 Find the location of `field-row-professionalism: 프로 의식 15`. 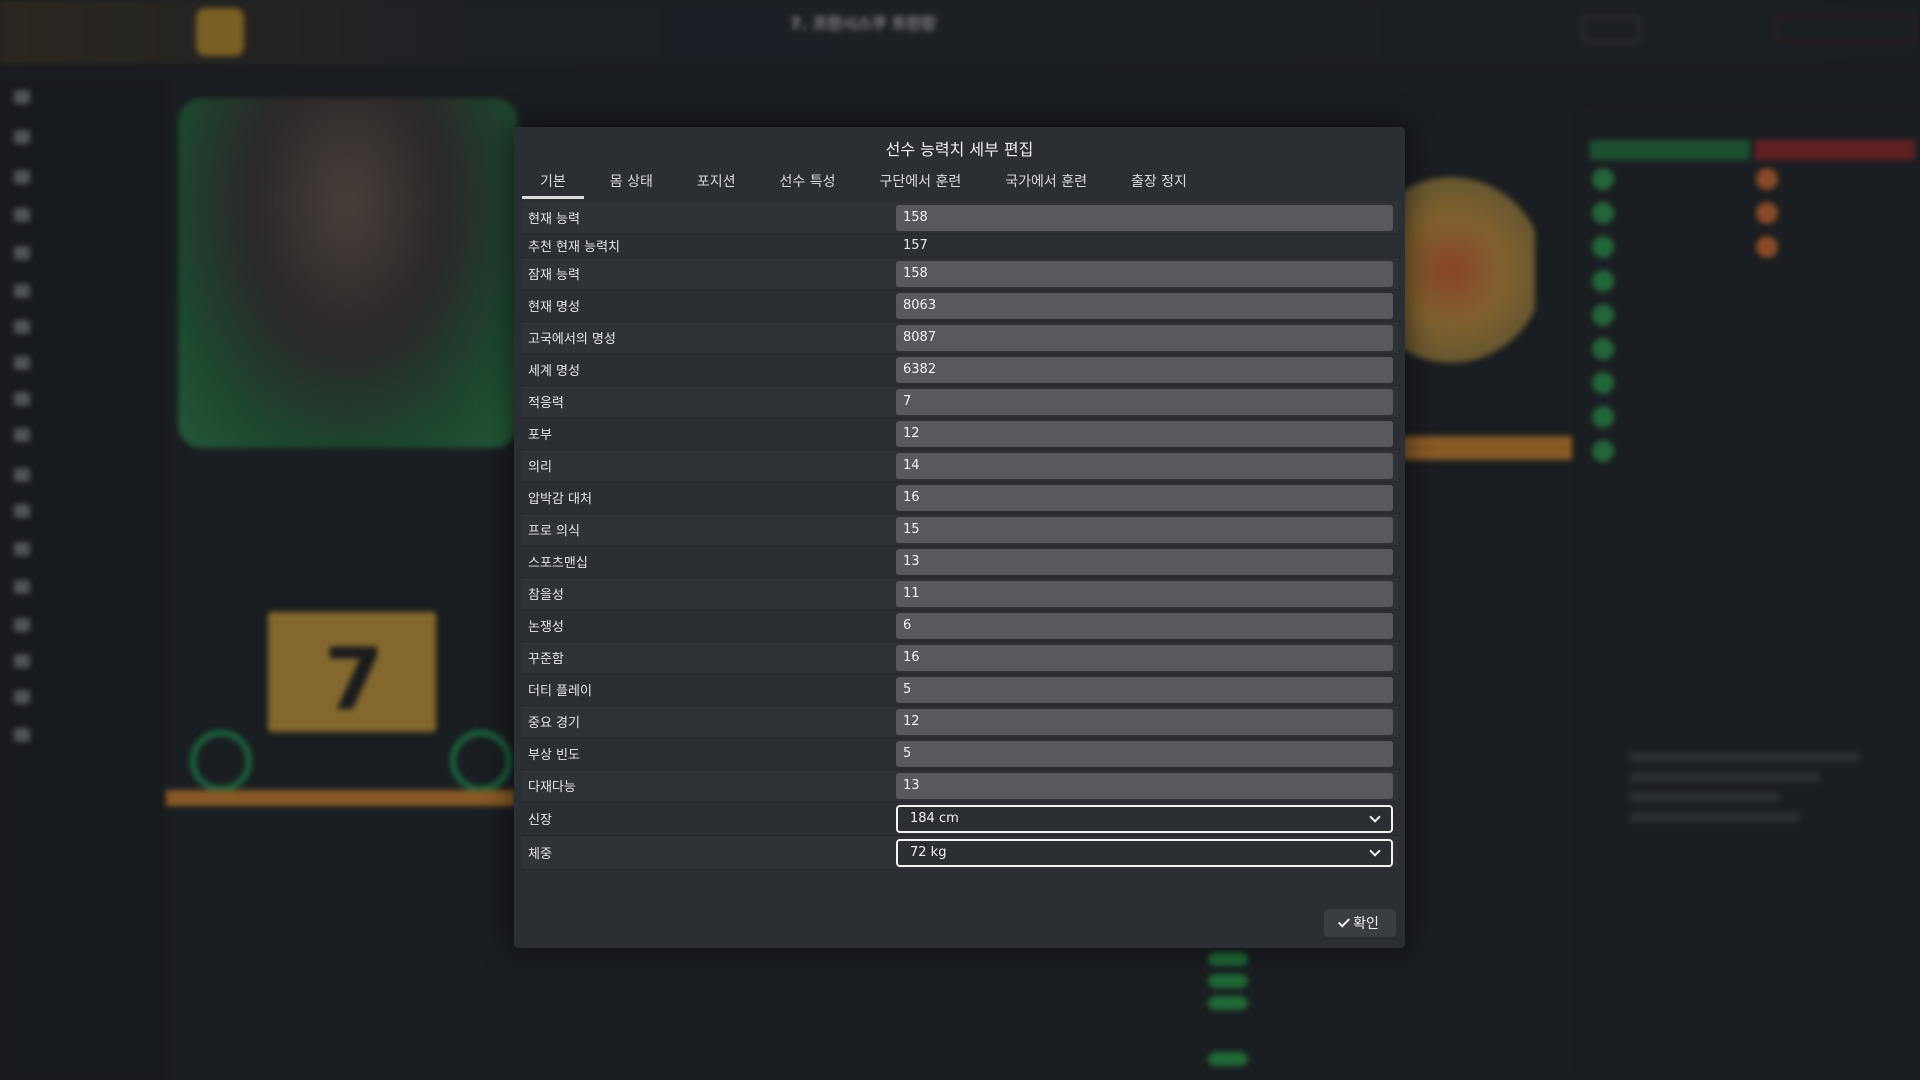

field-row-professionalism: 프로 의식 15 is located at coordinates (960, 530).